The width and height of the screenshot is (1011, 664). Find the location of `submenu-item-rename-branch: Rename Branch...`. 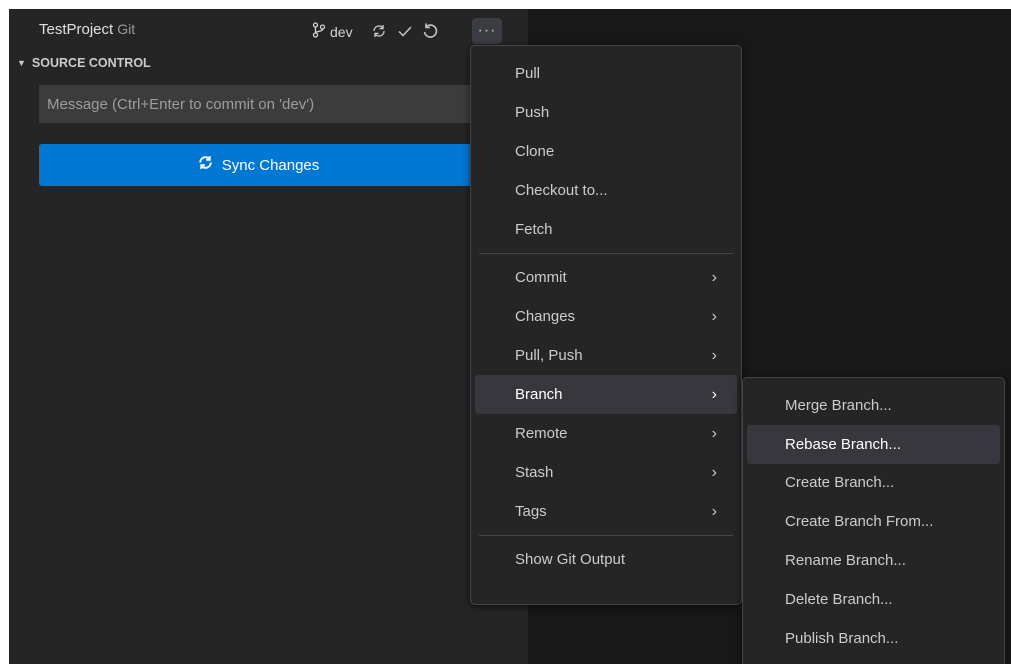

submenu-item-rename-branch: Rename Branch... is located at coordinates (873, 560).